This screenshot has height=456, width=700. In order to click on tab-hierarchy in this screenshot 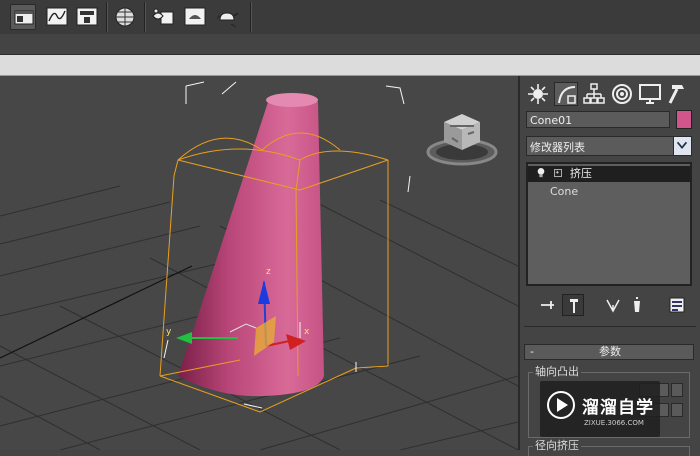, I will do `click(594, 94)`.